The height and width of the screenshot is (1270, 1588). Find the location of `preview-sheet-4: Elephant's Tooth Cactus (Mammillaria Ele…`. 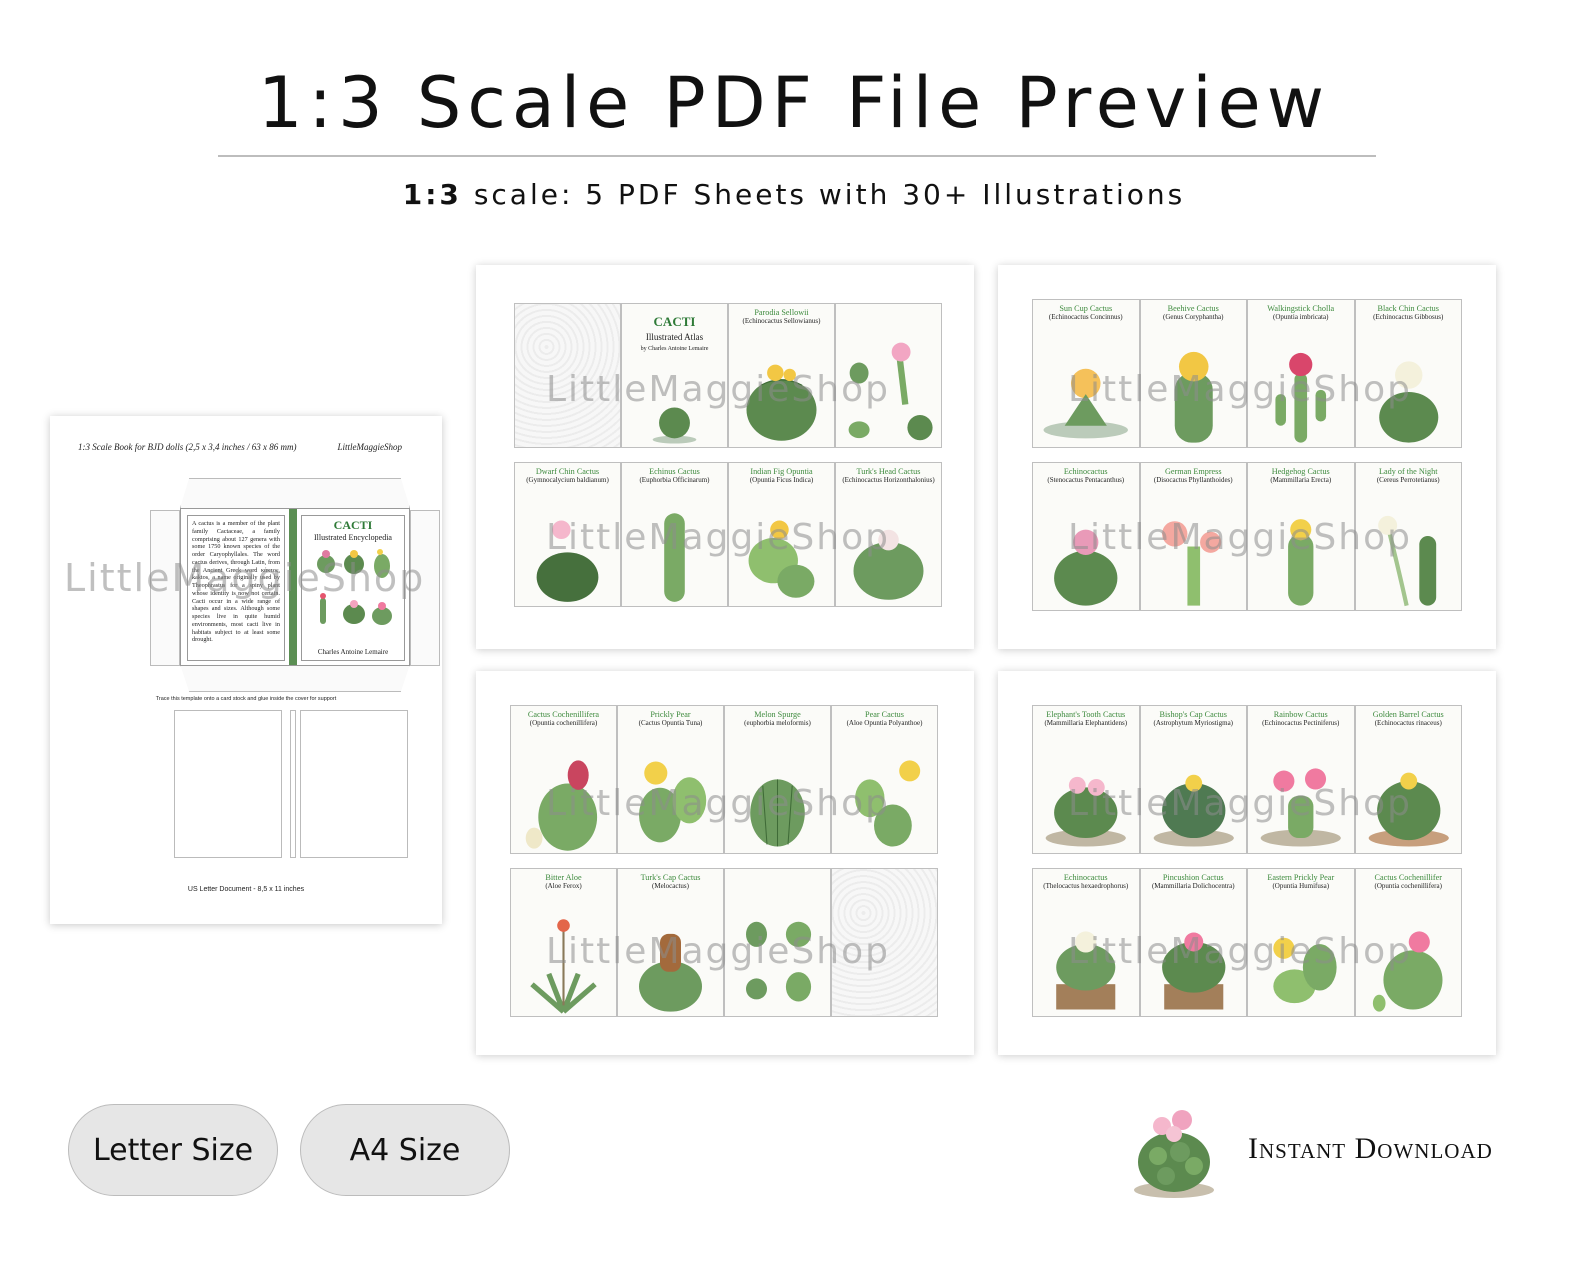

preview-sheet-4: Elephant's Tooth Cactus (Mammillaria Ele… is located at coordinates (1247, 863).